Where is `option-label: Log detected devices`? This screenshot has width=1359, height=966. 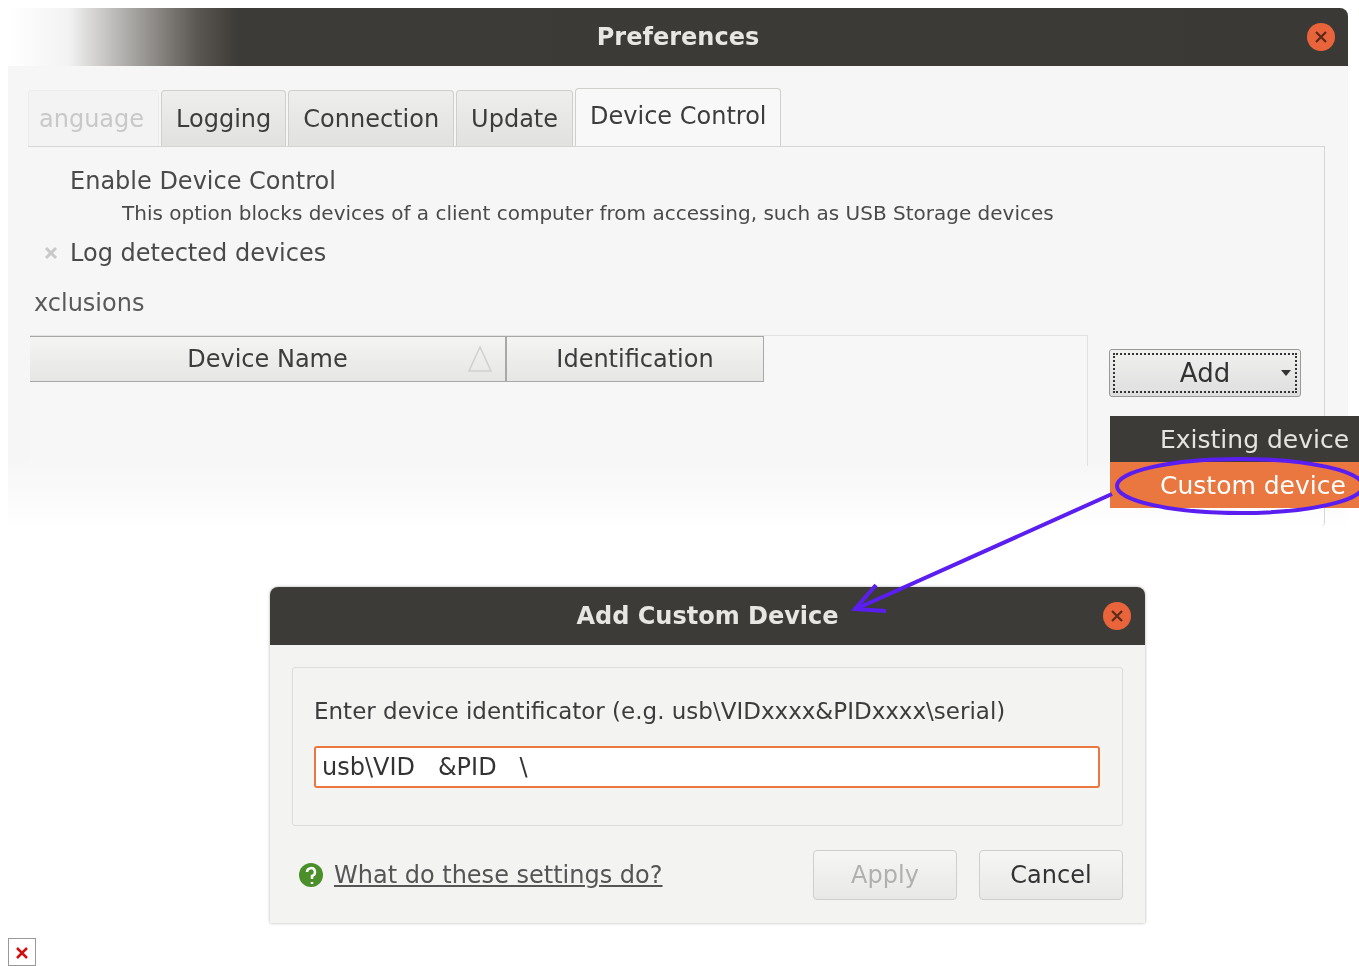 option-label: Log detected devices is located at coordinates (198, 253).